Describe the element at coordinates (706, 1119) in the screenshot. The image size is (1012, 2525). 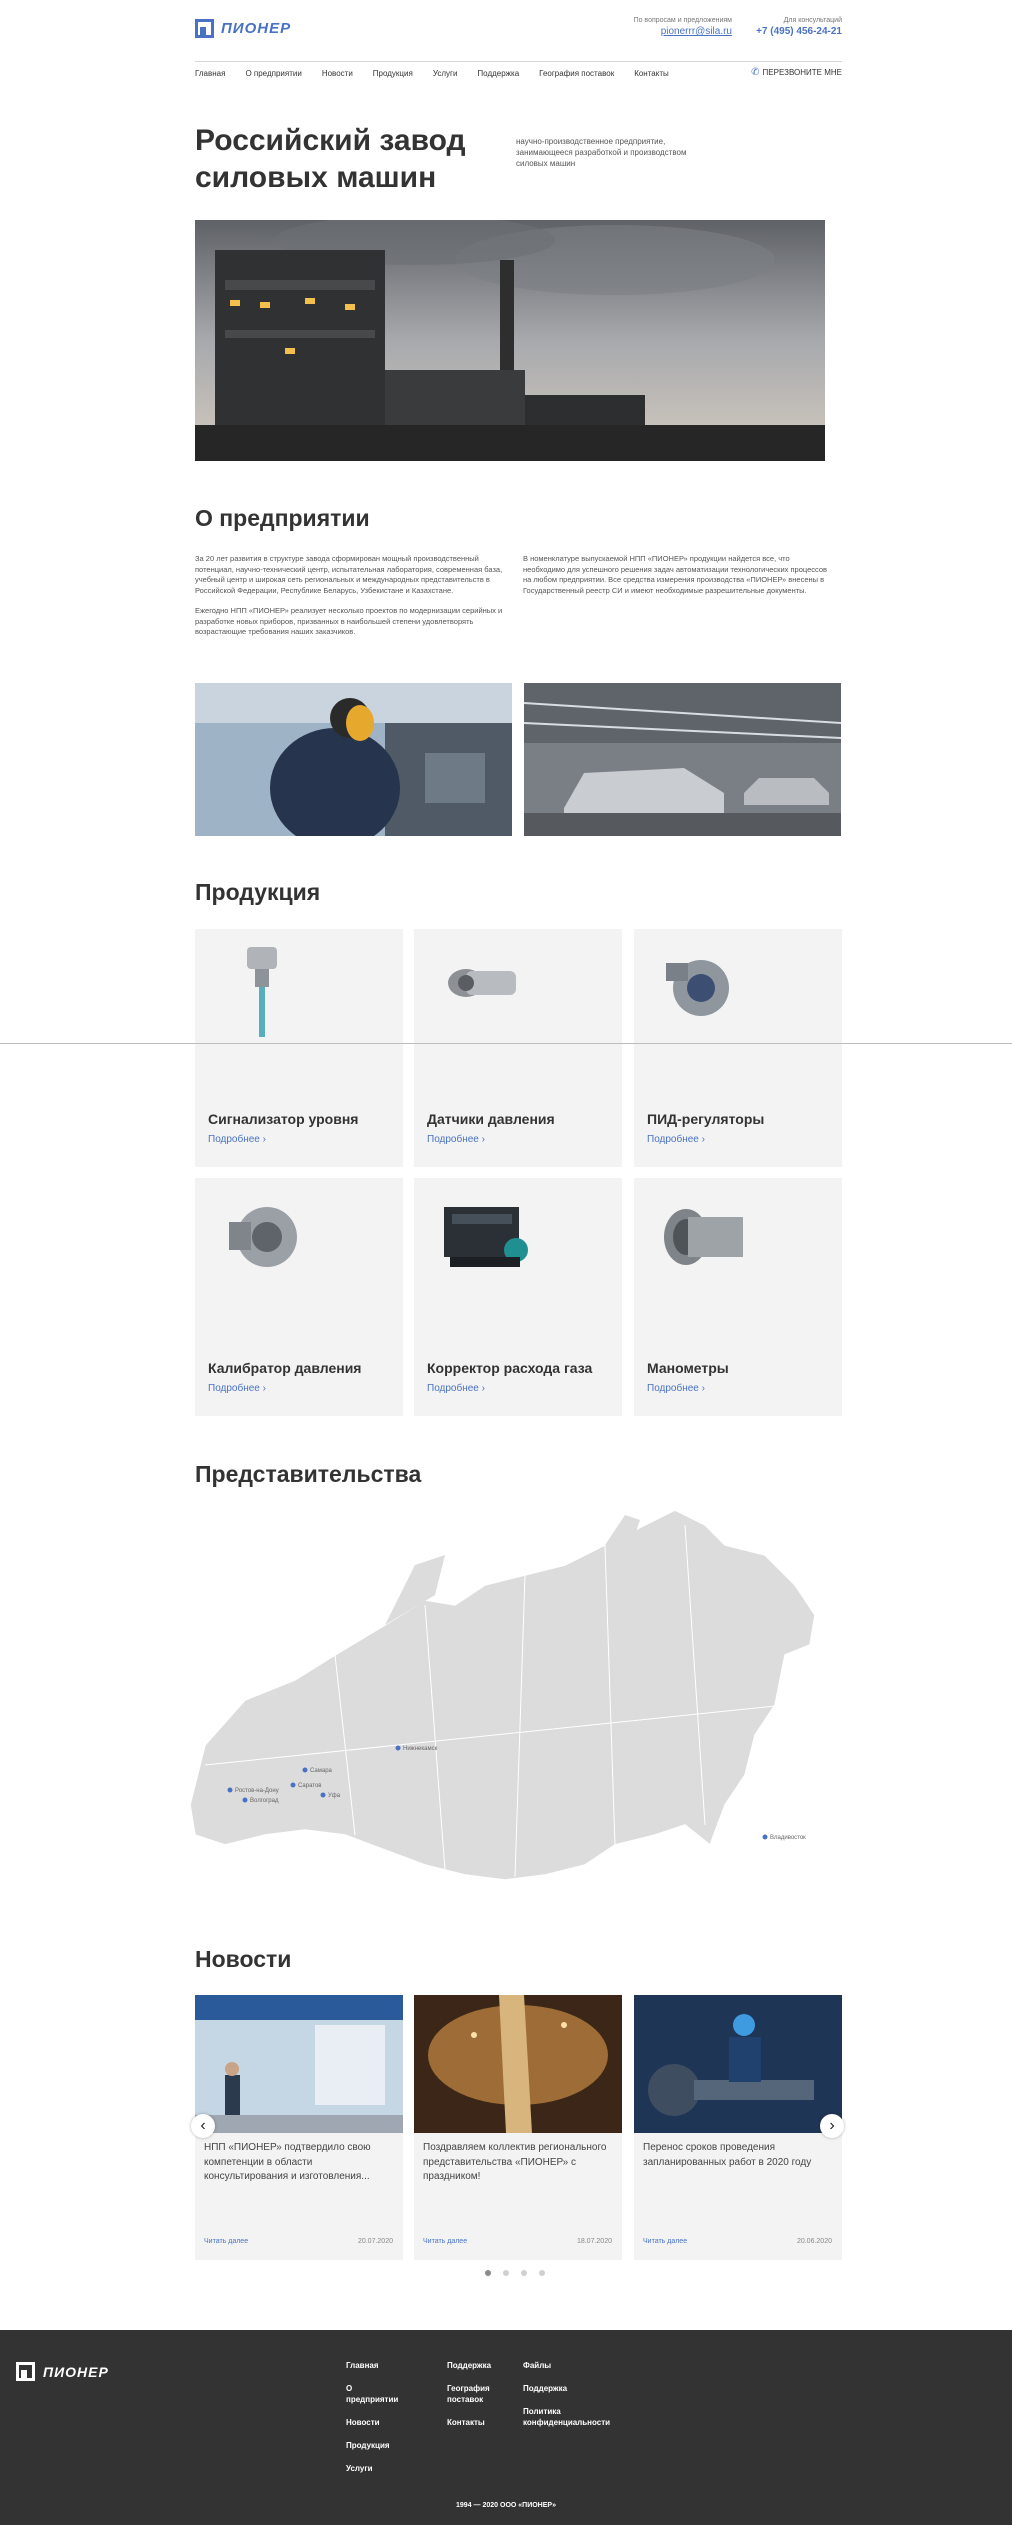
I see `product-name: ПИД-регуляторы` at that location.